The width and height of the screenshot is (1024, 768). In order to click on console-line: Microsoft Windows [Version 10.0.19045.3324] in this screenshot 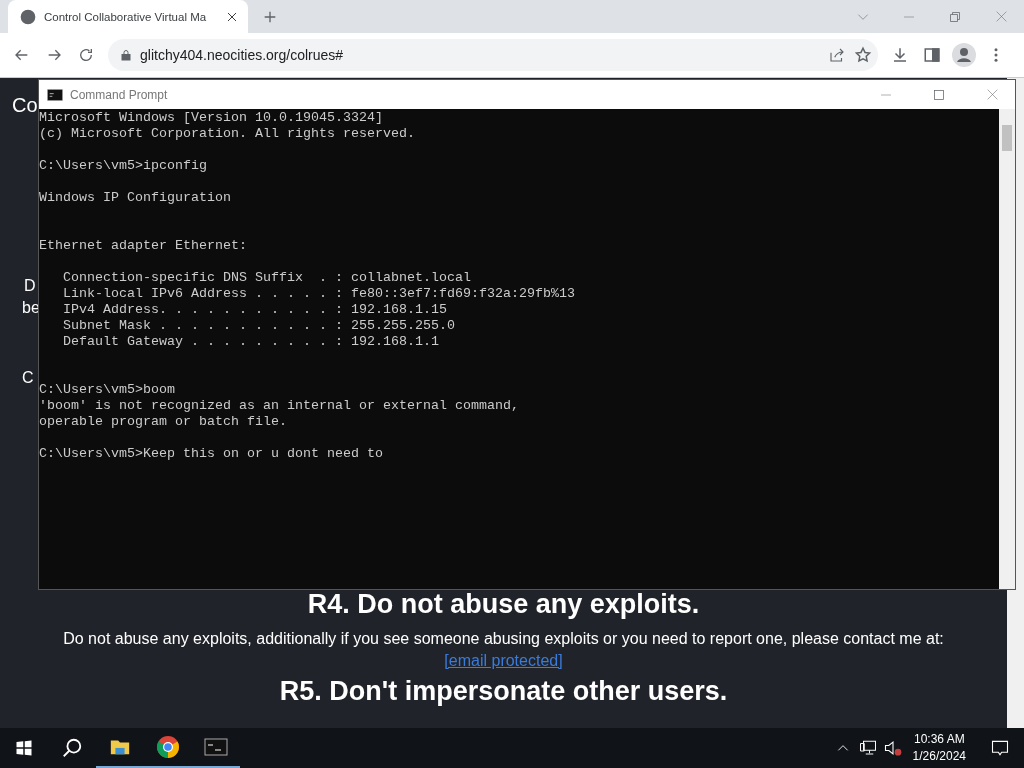, I will do `click(211, 118)`.